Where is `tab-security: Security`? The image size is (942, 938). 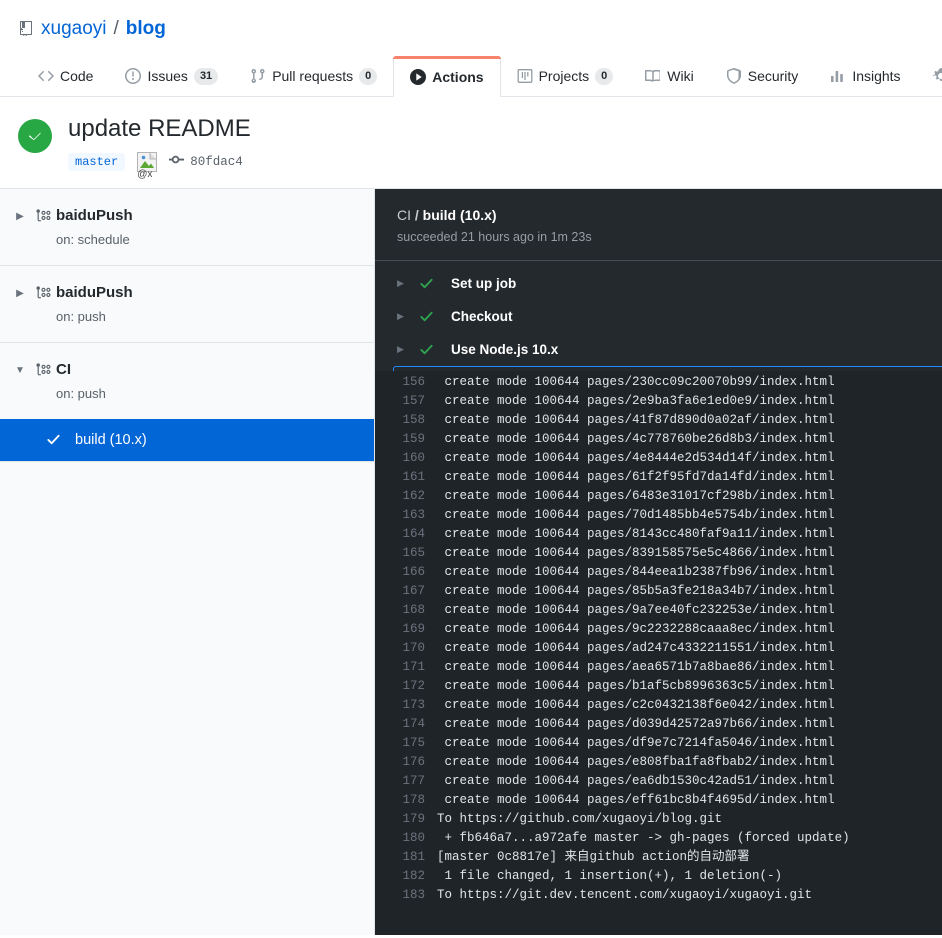
tab-security: Security is located at coordinates (762, 76).